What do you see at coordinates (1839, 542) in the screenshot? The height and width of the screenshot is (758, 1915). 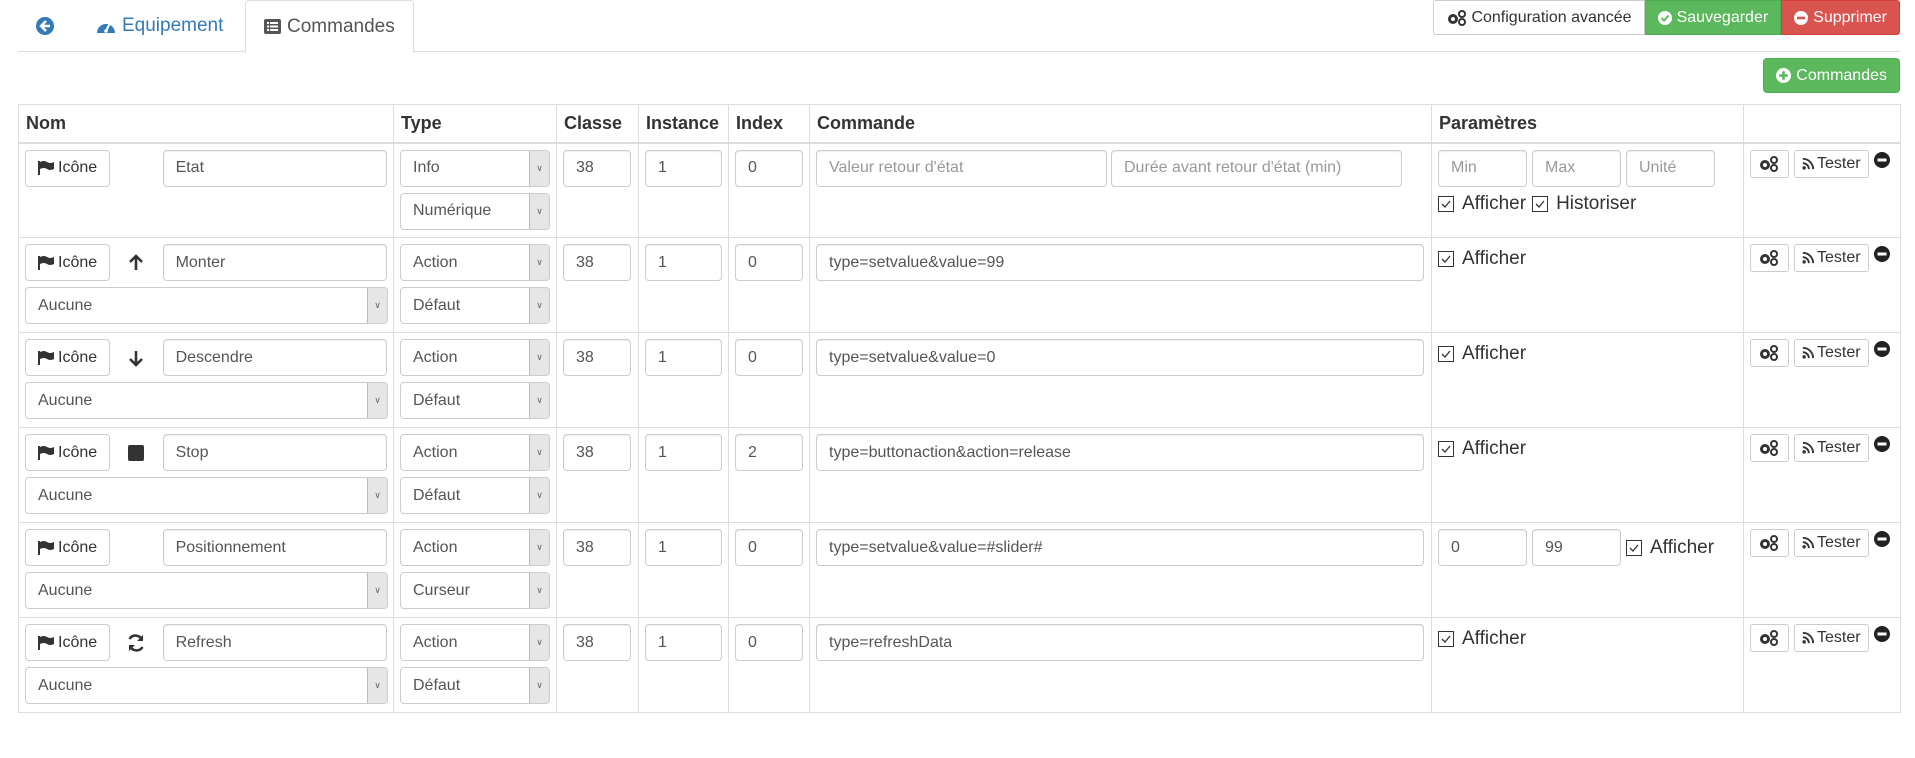 I see `test-label: Tester` at bounding box center [1839, 542].